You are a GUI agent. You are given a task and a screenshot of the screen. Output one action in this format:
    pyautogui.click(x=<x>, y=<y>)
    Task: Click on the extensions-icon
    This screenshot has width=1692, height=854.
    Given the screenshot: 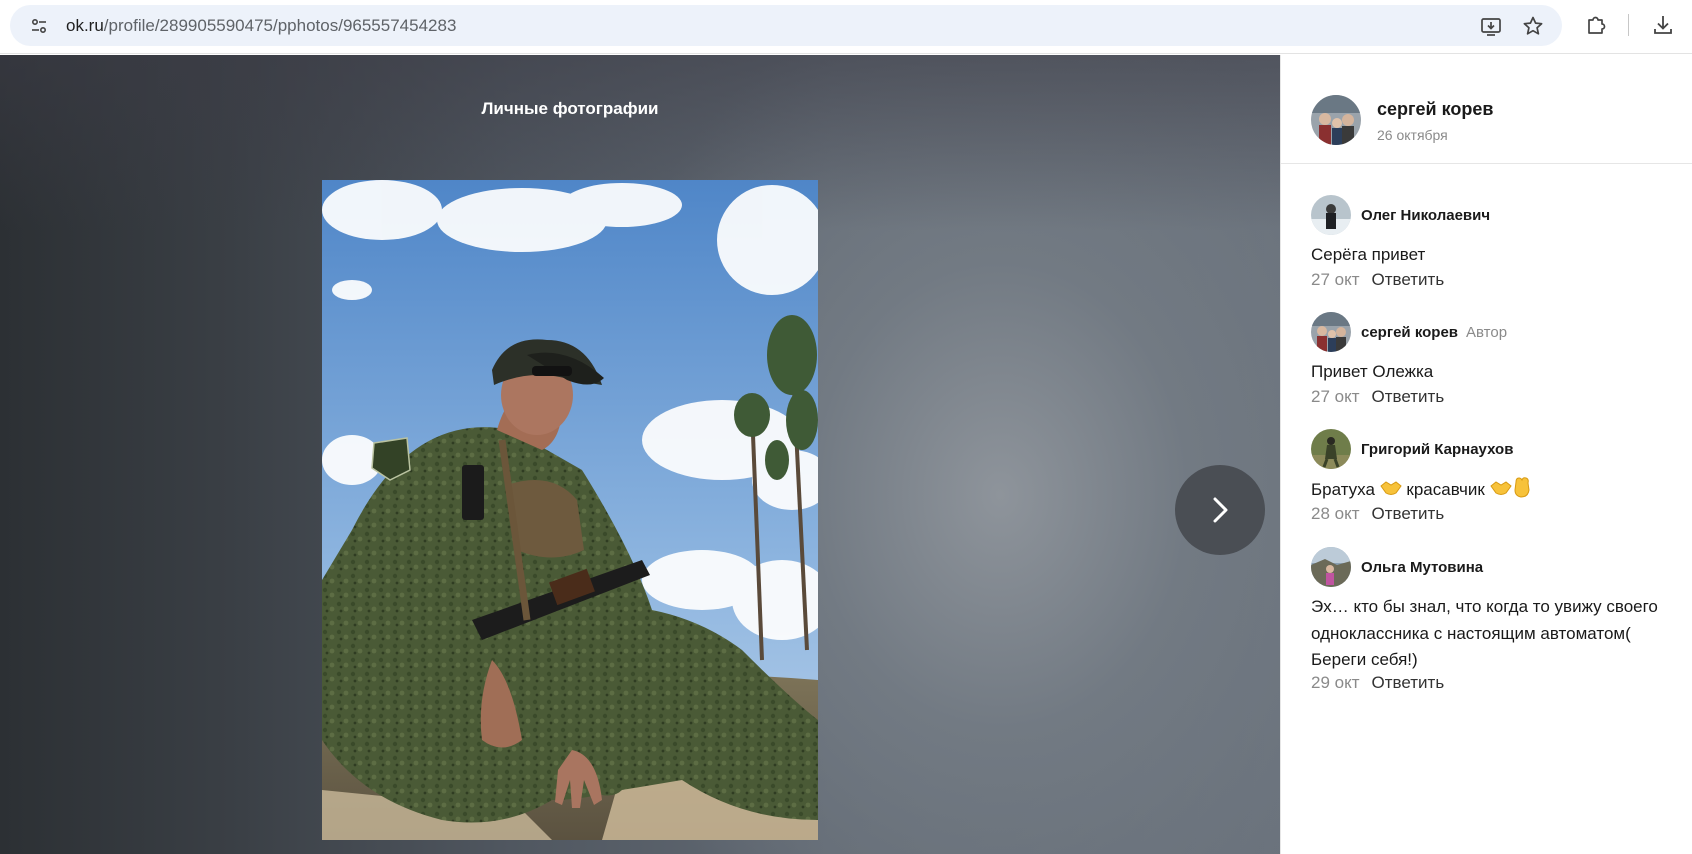 What is the action you would take?
    pyautogui.click(x=1596, y=25)
    